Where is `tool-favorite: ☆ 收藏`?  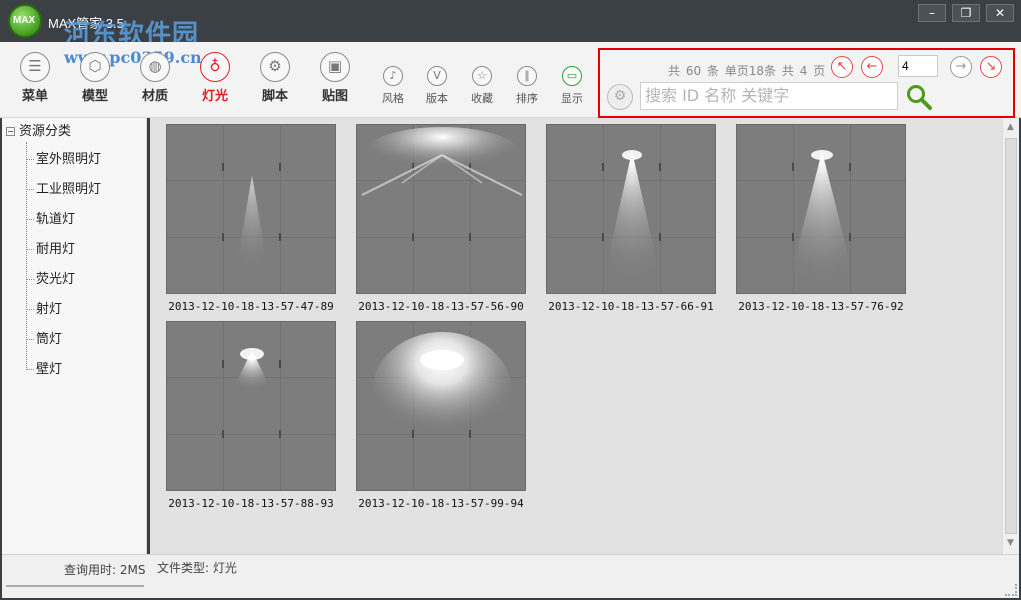
tool-favorite: ☆ 收藏 is located at coordinates (482, 86).